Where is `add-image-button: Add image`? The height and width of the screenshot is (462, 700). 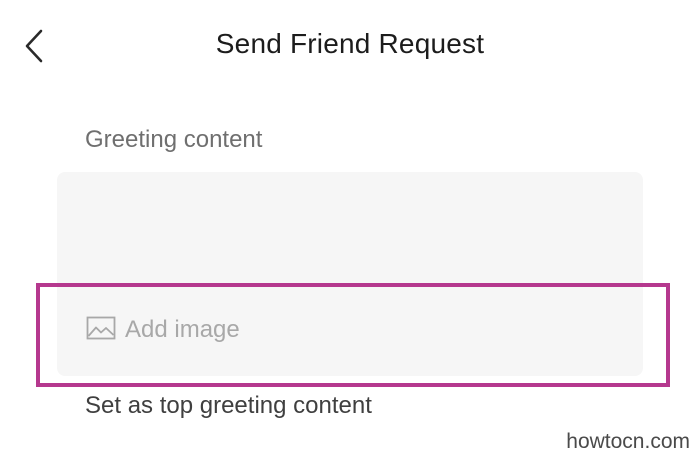 add-image-button: Add image is located at coordinates (163, 330).